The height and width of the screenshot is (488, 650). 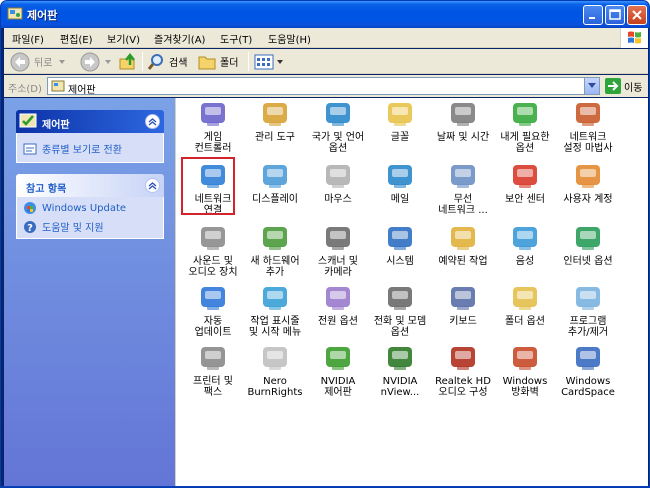 What do you see at coordinates (178, 63) in the screenshot?
I see `search-label: 검색` at bounding box center [178, 63].